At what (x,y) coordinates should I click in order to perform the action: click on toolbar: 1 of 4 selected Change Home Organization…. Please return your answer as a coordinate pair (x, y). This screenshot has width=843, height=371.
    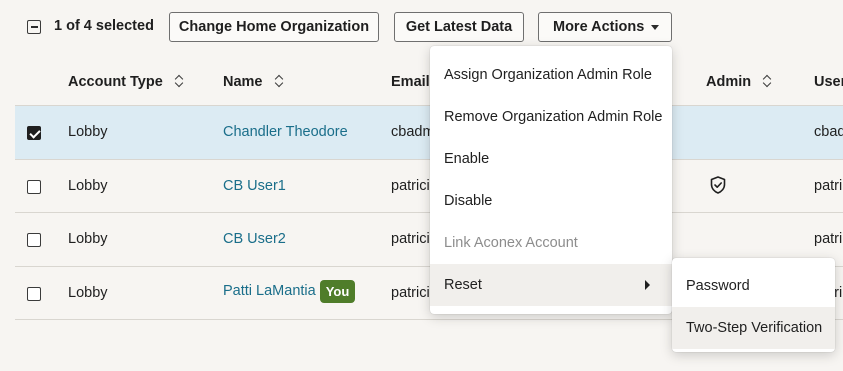
    Looking at the image, I should click on (421, 26).